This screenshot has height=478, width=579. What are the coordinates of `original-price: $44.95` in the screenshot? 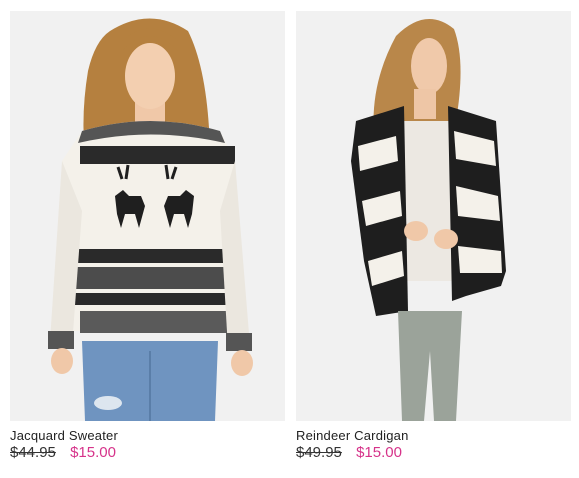 It's located at (33, 452).